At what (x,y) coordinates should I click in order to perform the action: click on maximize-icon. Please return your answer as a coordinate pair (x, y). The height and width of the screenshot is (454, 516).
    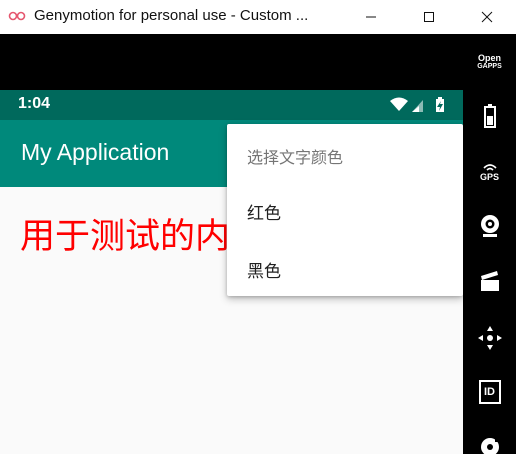
    Looking at the image, I should click on (429, 17).